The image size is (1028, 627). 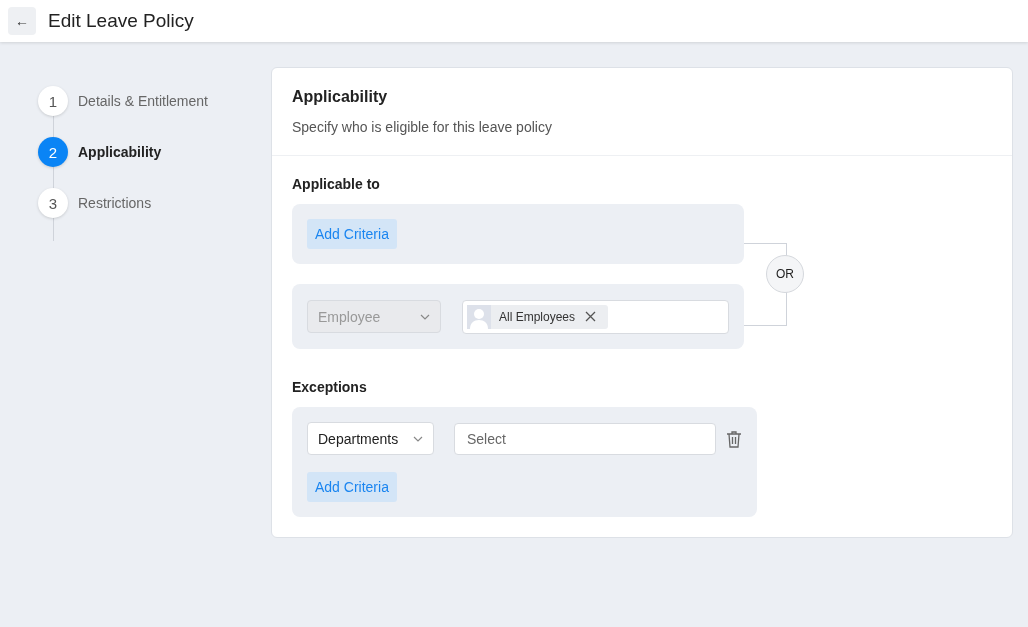 What do you see at coordinates (53, 101) in the screenshot?
I see `step-number: 1` at bounding box center [53, 101].